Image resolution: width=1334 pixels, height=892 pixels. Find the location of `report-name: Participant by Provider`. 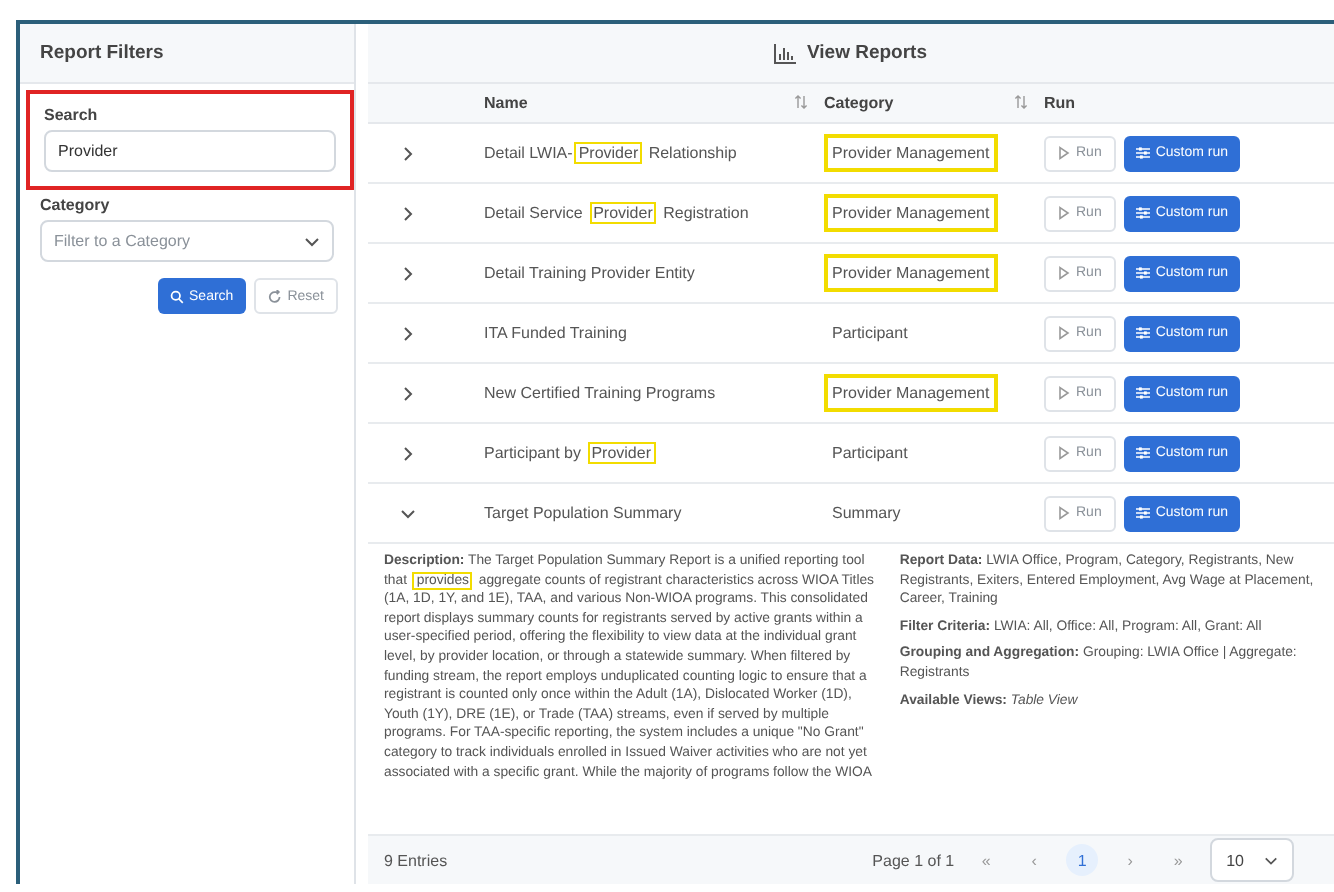

report-name: Participant by Provider is located at coordinates (570, 453).